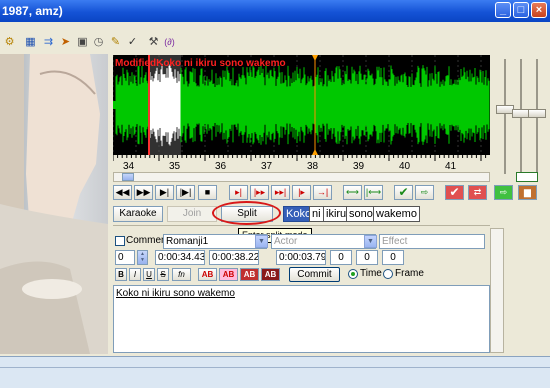 This screenshot has width=550, height=388. What do you see at coordinates (503, 10) in the screenshot?
I see `minimize-button: _` at bounding box center [503, 10].